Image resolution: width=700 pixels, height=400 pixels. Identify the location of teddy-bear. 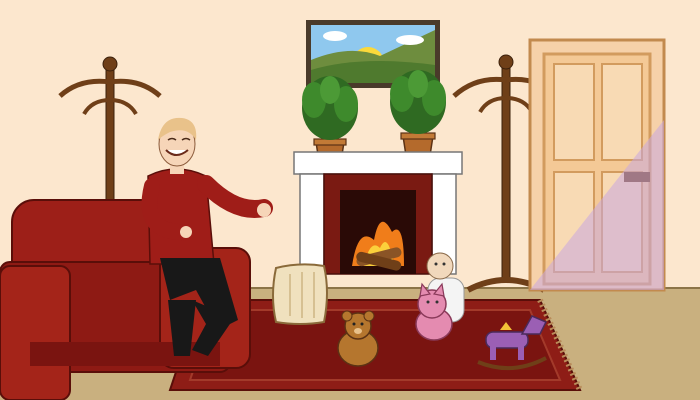
(358, 338).